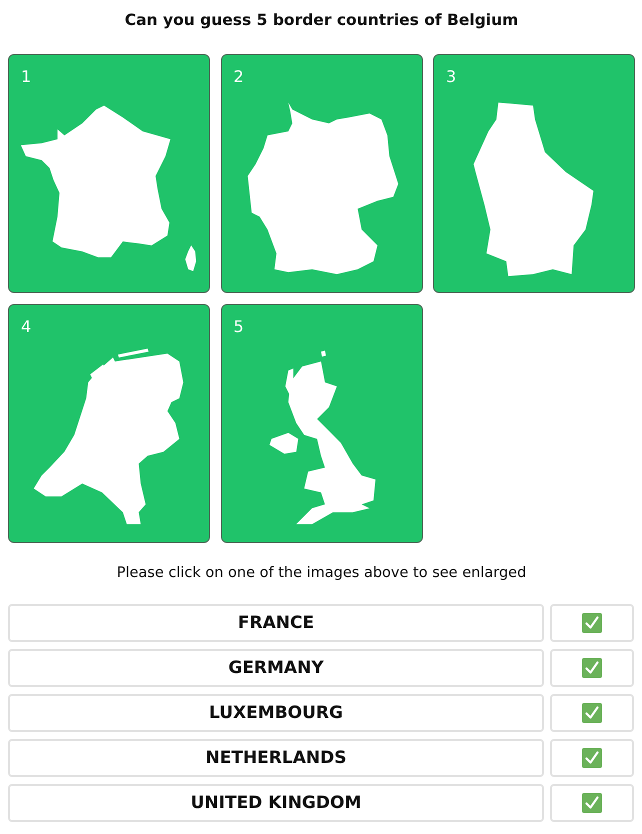  I want to click on instruction-text: Please click on one of the images above to see enlarged, so click(322, 573).